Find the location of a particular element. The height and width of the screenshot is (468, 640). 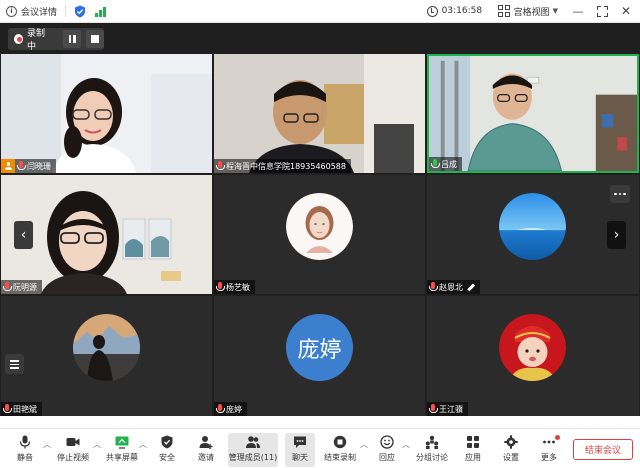

stop-recording-button is located at coordinates (95, 39).